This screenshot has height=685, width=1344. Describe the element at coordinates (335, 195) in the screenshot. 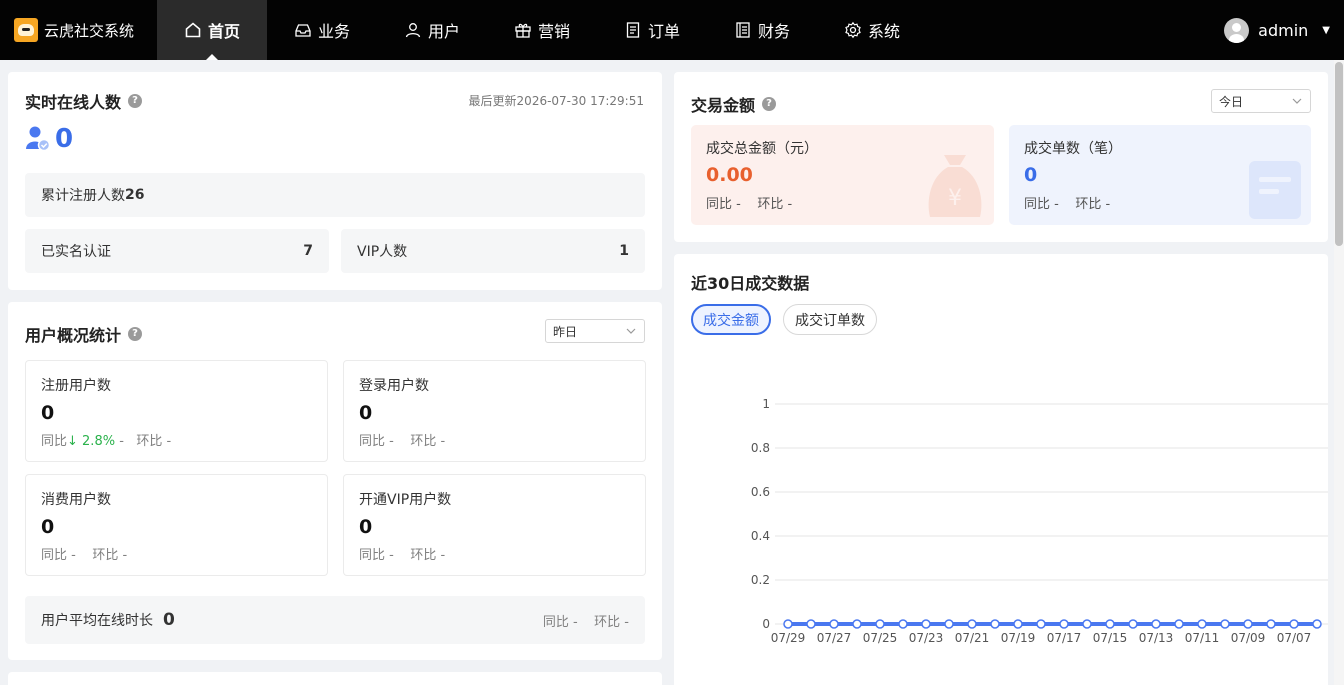

I see `registered-total: 累计注册人数 26` at that location.